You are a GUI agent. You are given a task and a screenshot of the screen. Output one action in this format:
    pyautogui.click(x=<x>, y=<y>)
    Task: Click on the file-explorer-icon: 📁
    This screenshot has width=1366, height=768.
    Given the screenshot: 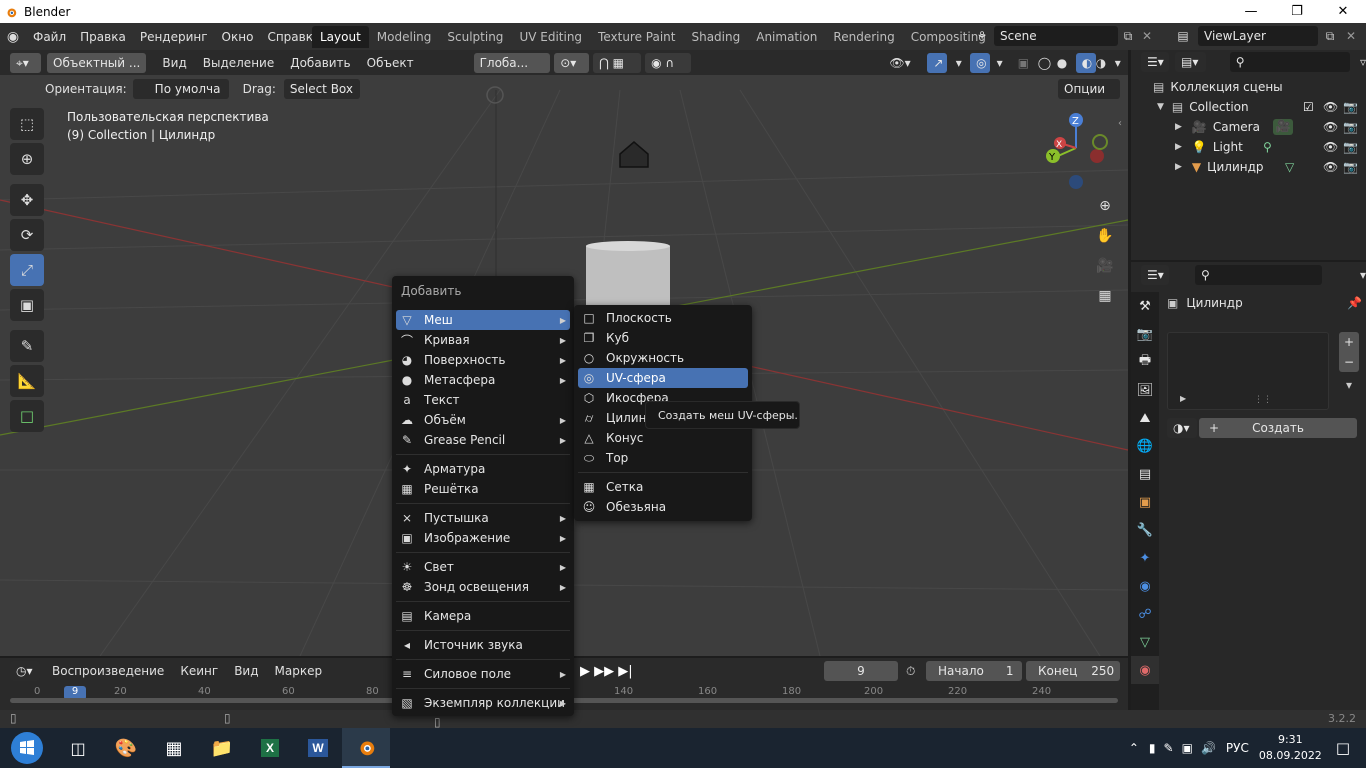 What is the action you would take?
    pyautogui.click(x=222, y=748)
    